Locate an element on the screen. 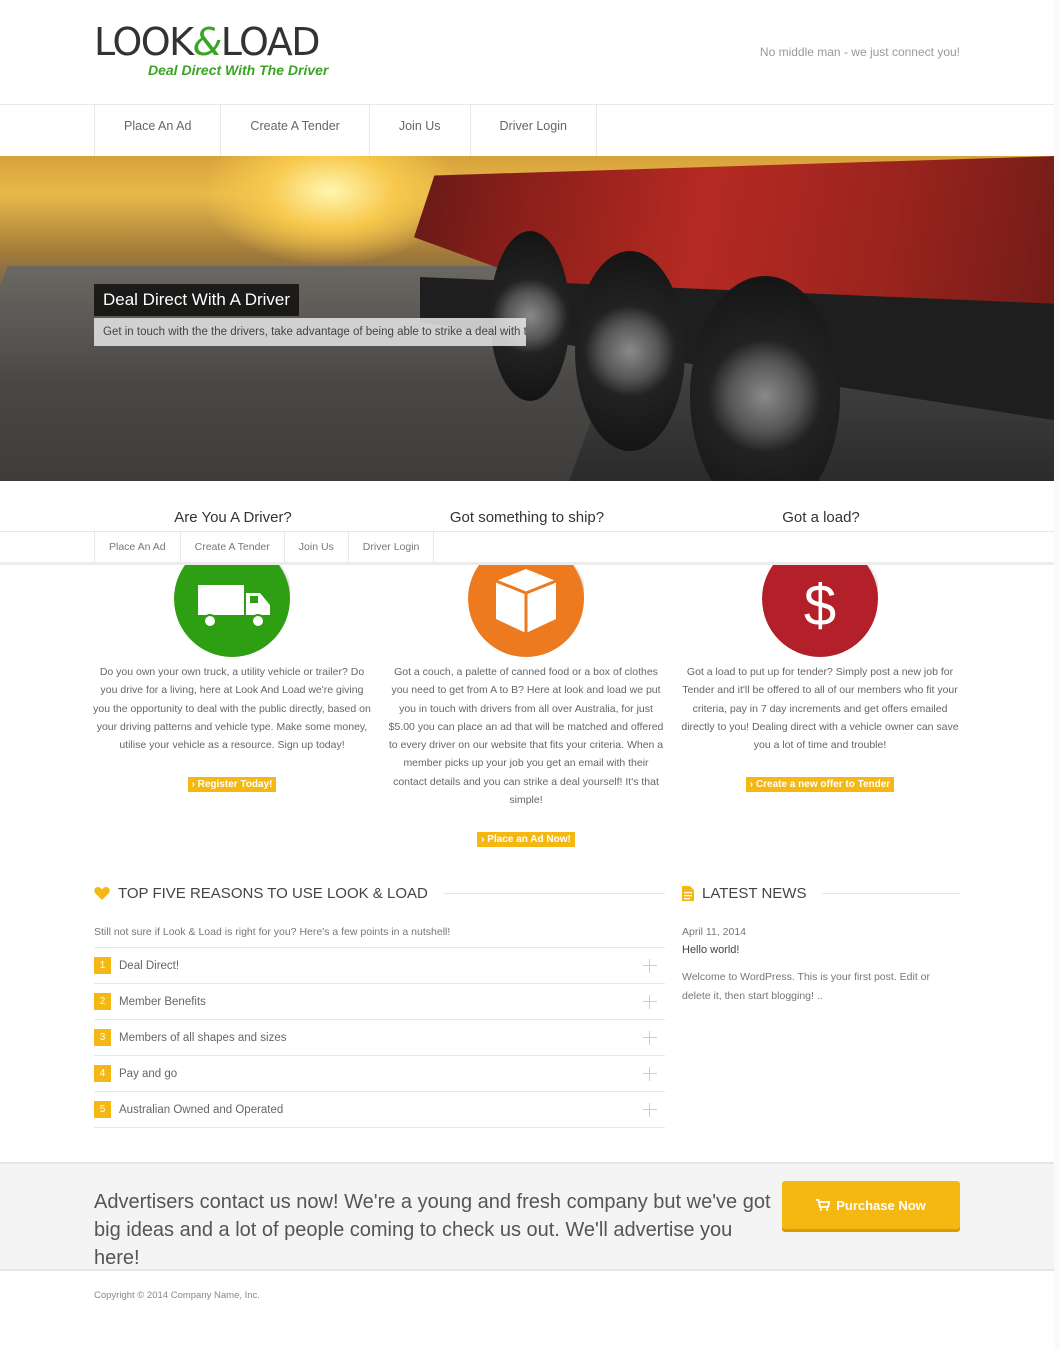 Image resolution: width=1060 pixels, height=1350 pixels. dollar-icon: $ is located at coordinates (820, 611).